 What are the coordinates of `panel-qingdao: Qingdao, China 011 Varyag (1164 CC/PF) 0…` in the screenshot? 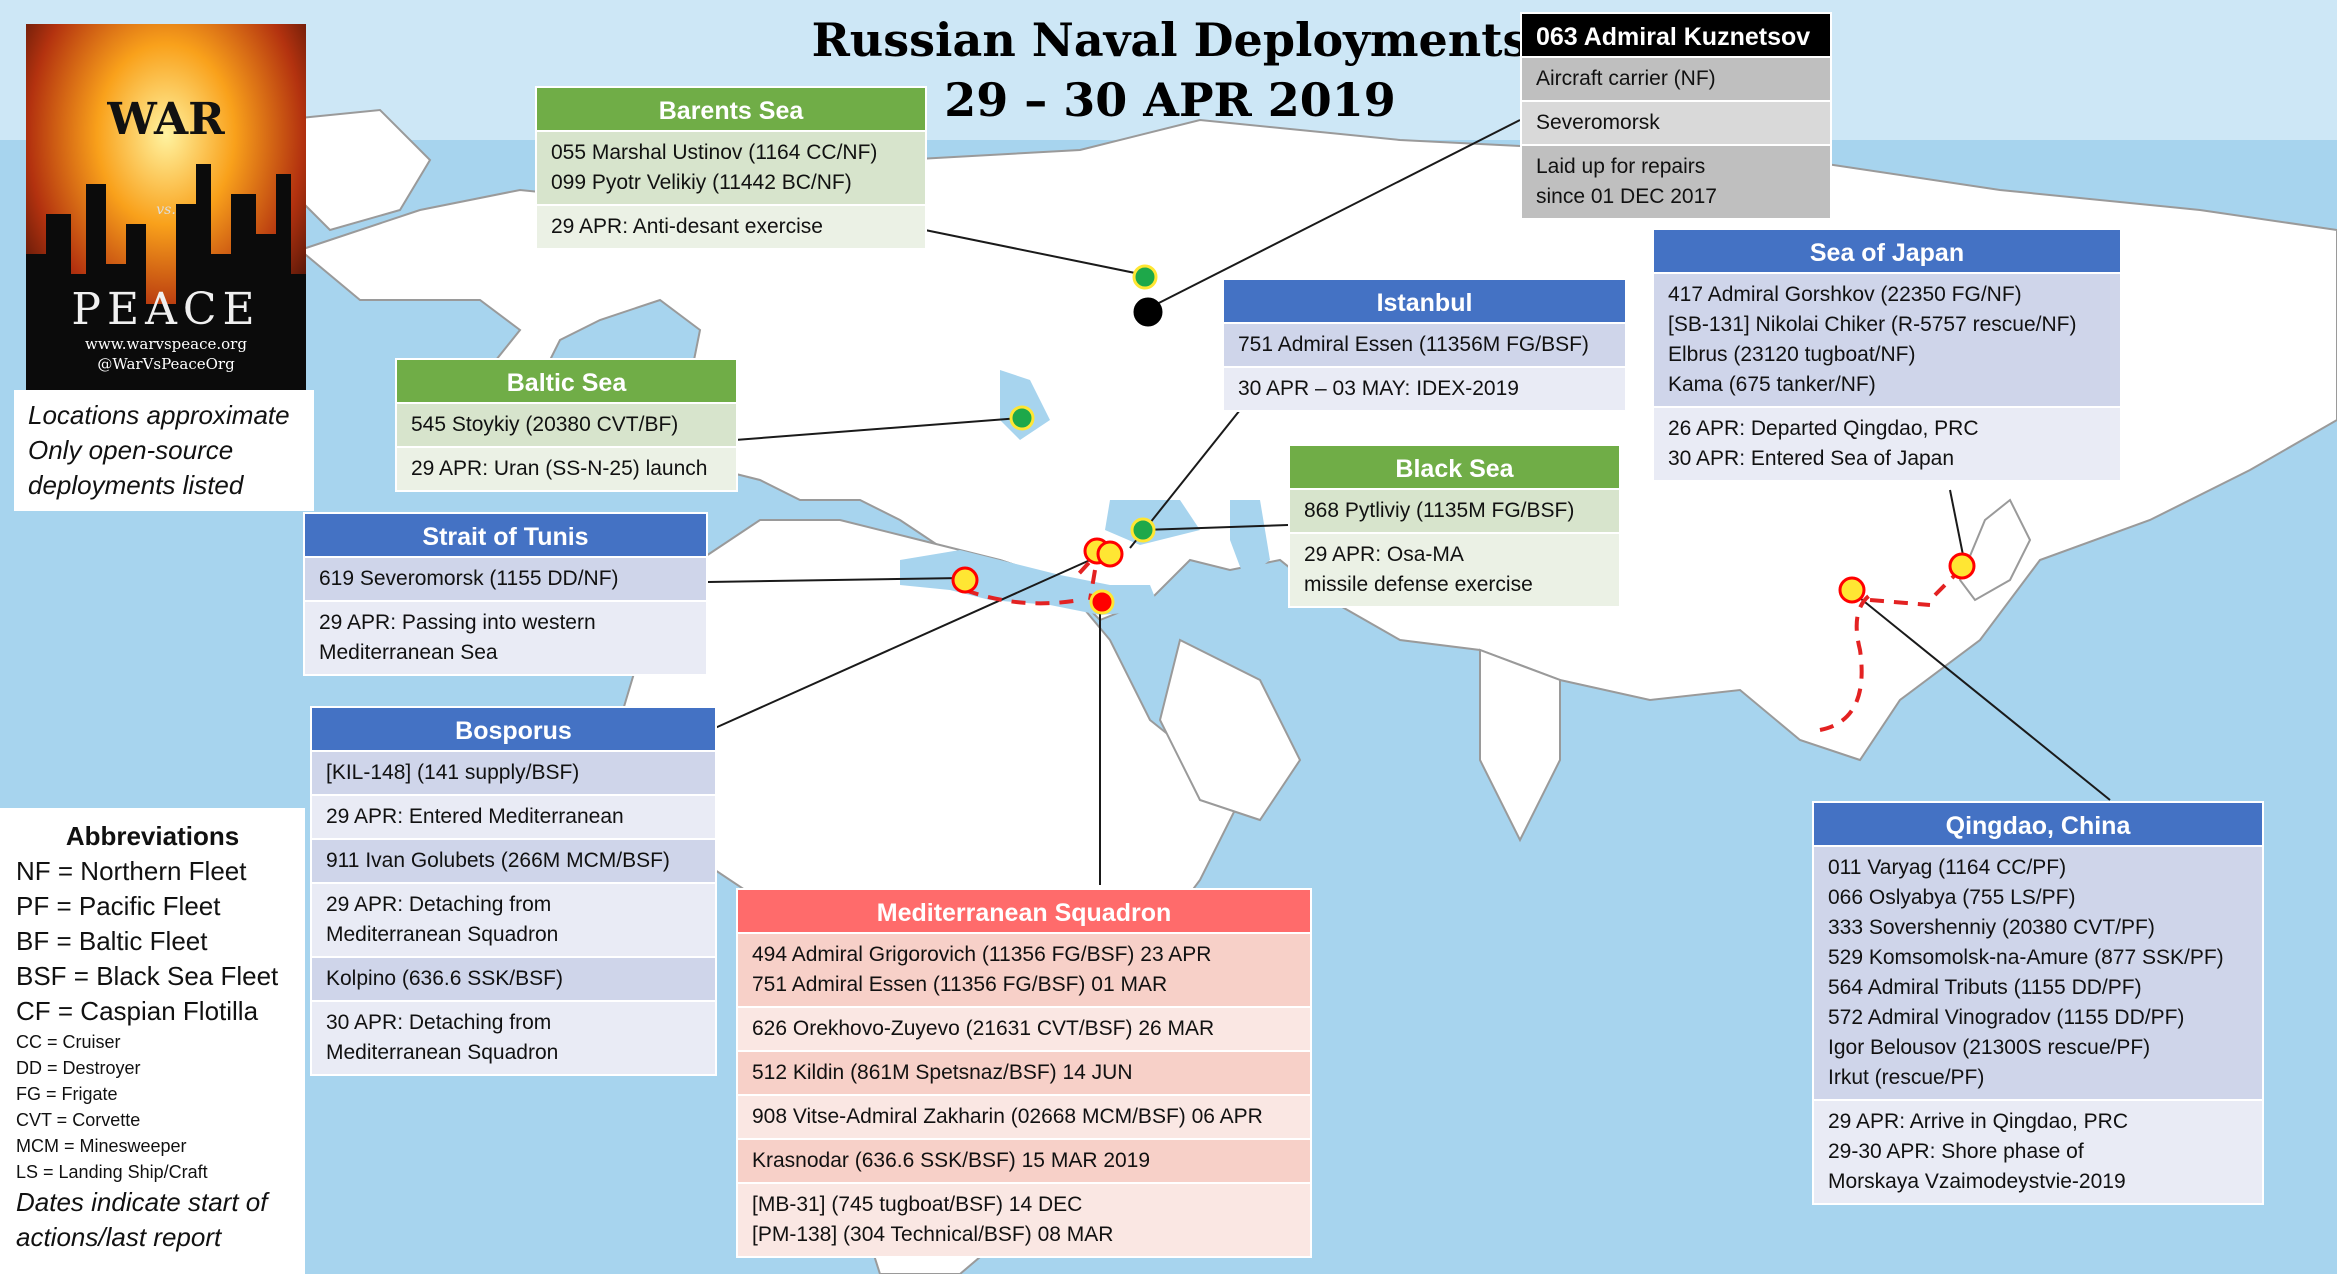 It's located at (2038, 1003).